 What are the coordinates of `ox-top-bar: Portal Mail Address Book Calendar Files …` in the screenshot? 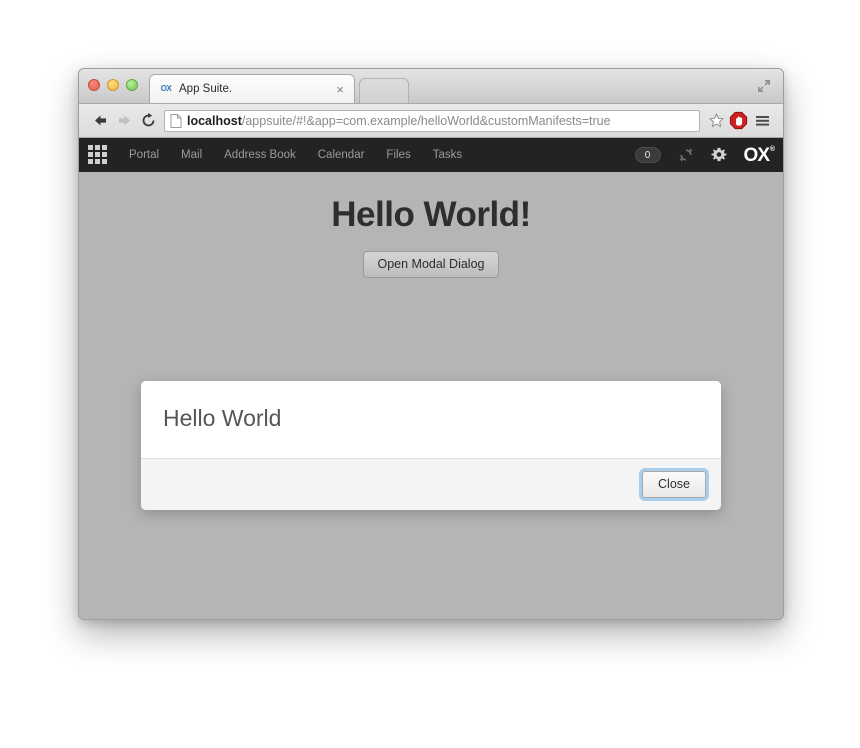 It's located at (431, 155).